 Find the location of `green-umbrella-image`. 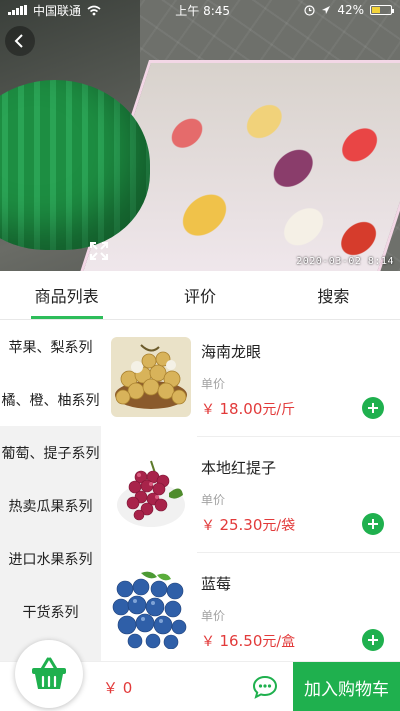

green-umbrella-image is located at coordinates (75, 165).